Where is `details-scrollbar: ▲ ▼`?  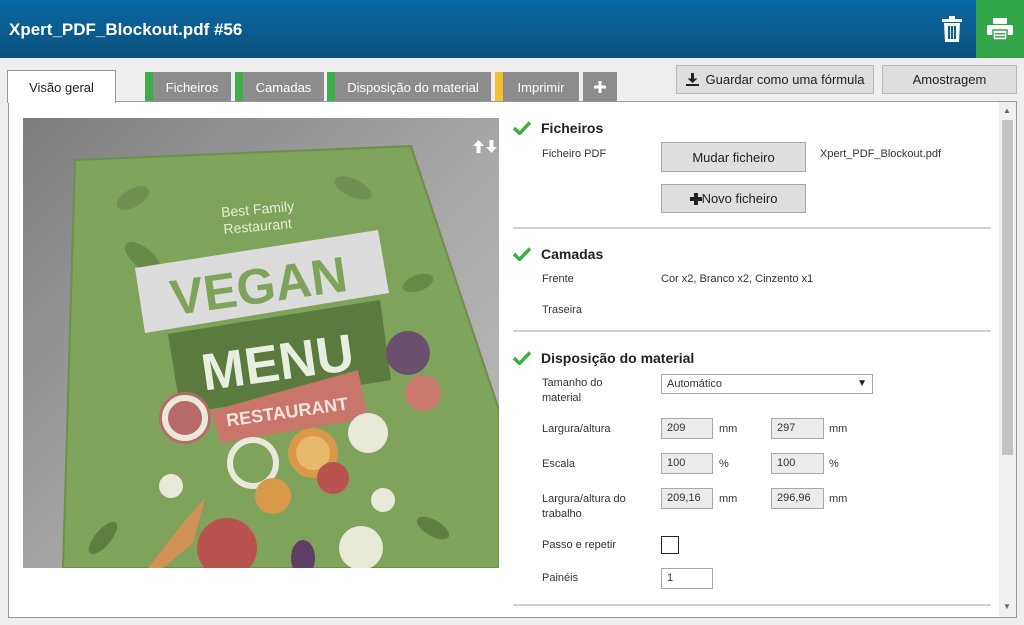
details-scrollbar: ▲ ▼ is located at coordinates (1007, 359).